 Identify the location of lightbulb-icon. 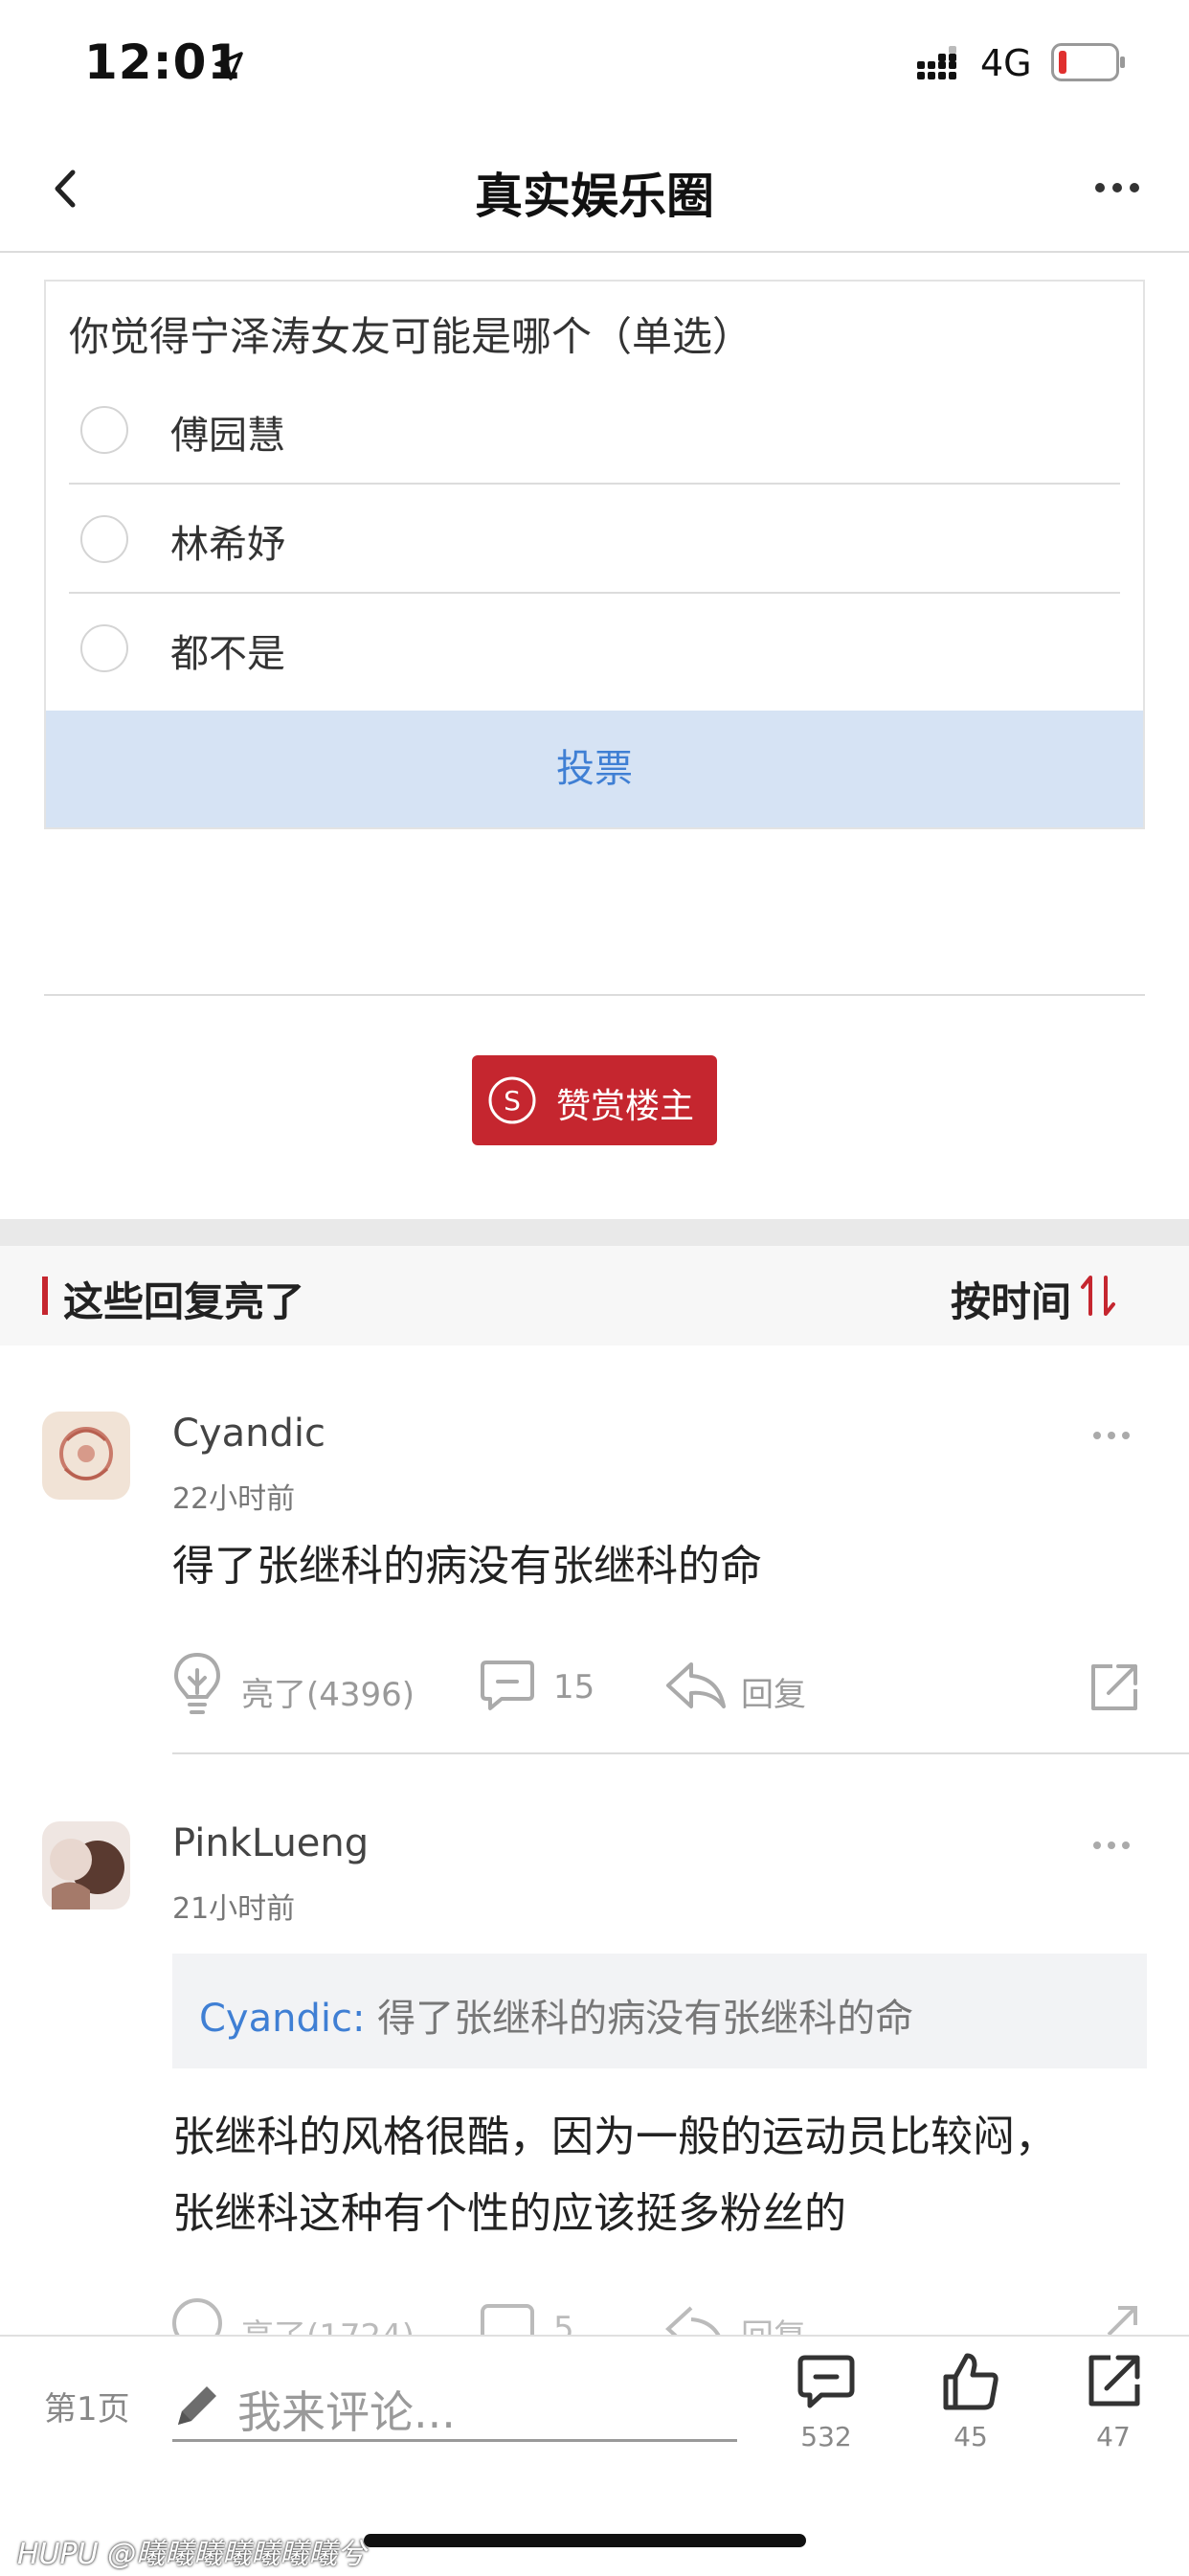
(197, 1683).